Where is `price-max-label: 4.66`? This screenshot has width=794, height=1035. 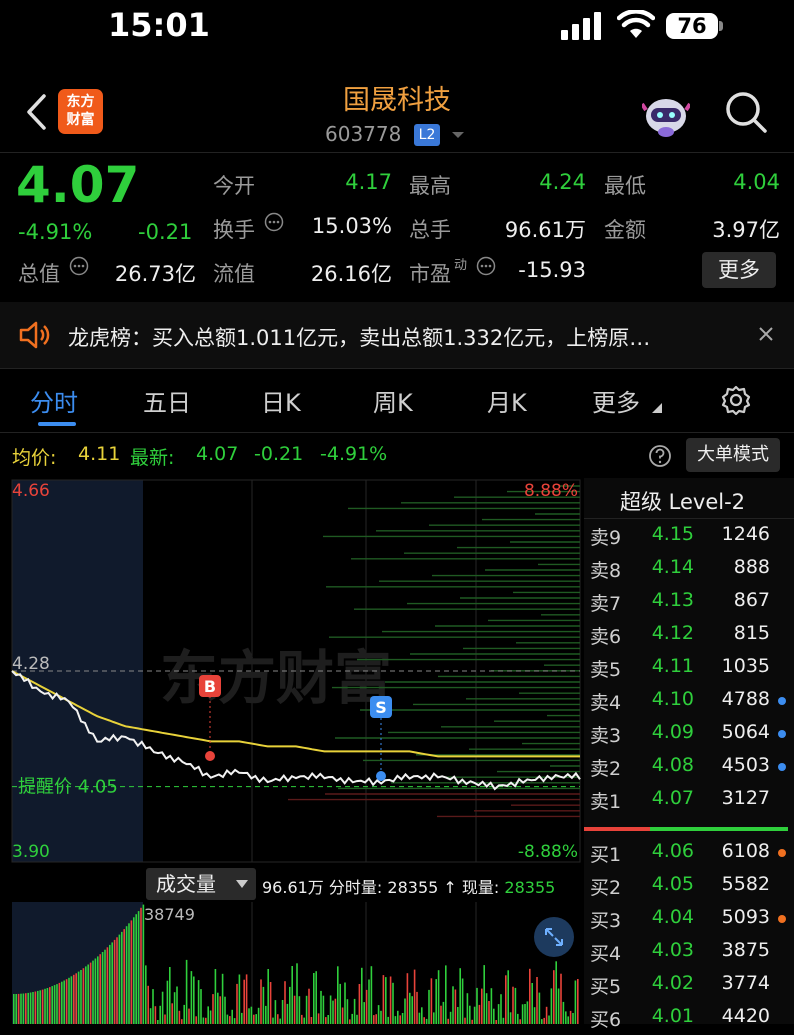 price-max-label: 4.66 is located at coordinates (31, 491).